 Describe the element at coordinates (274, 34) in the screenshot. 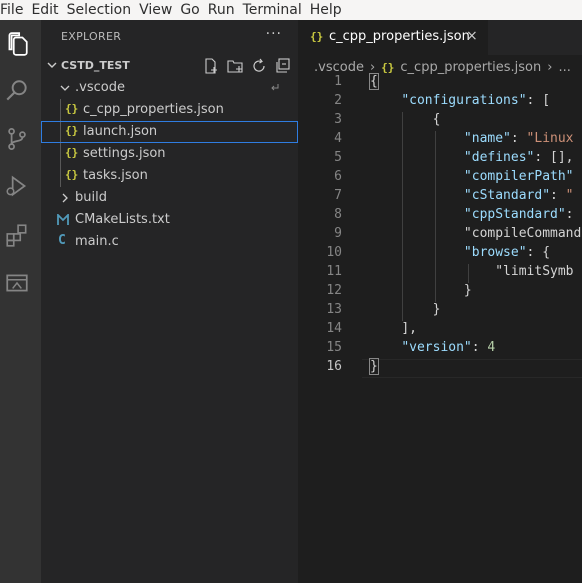

I see `more-actions-icon: ···` at that location.